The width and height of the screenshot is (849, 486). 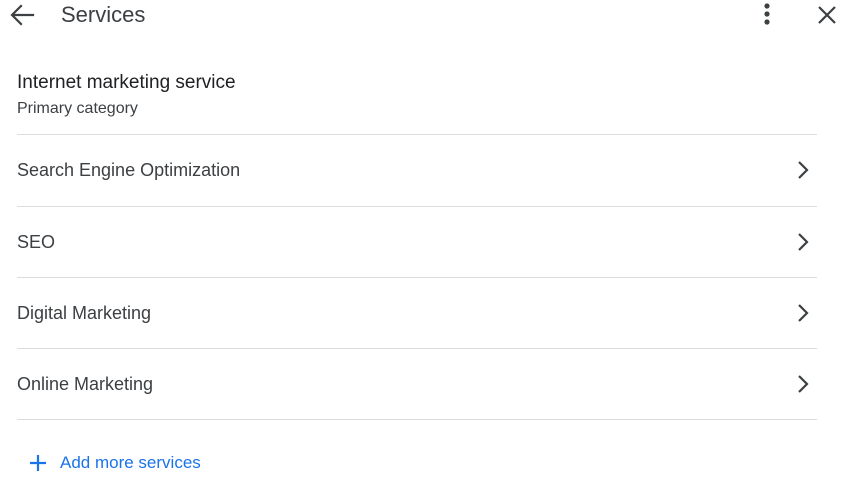 I want to click on service-label: Digital Marketing, so click(x=84, y=313).